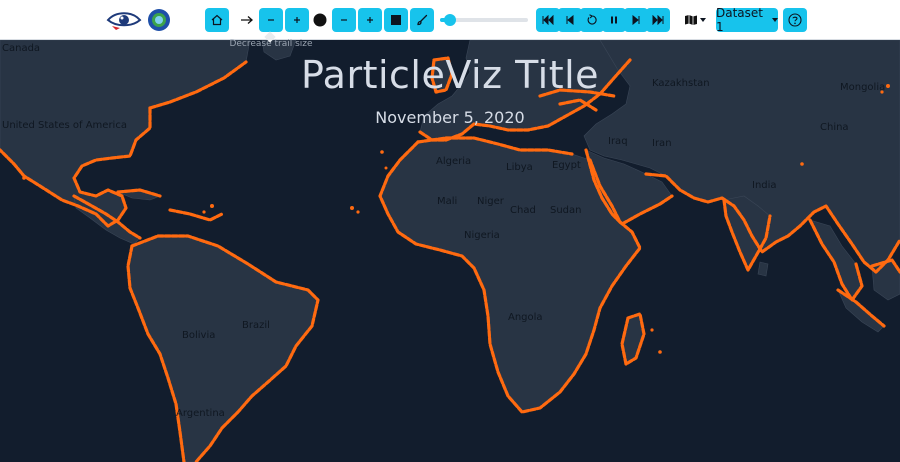 This screenshot has width=900, height=462. Describe the element at coordinates (450, 117) in the screenshot. I see `map-date: November 5, 2020` at that location.